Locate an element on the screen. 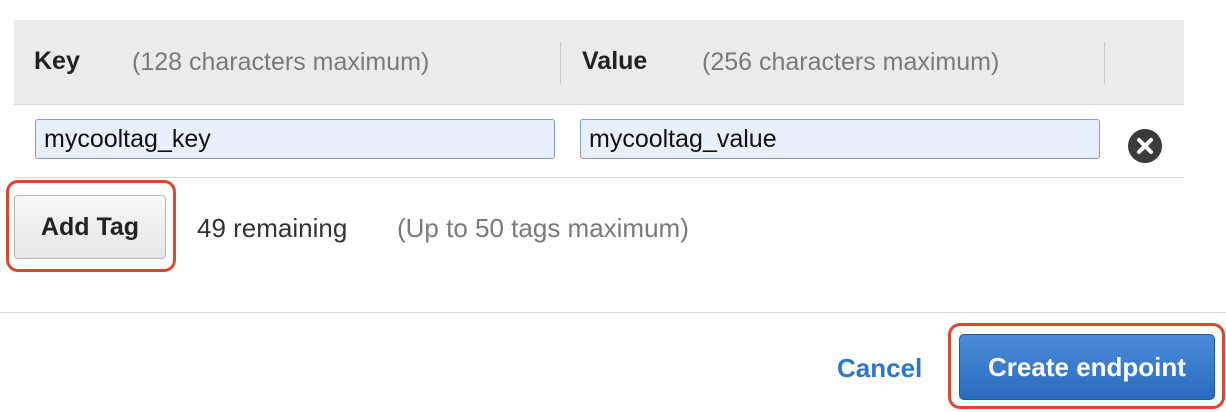  add-tag-button: Add Tag is located at coordinates (90, 227).